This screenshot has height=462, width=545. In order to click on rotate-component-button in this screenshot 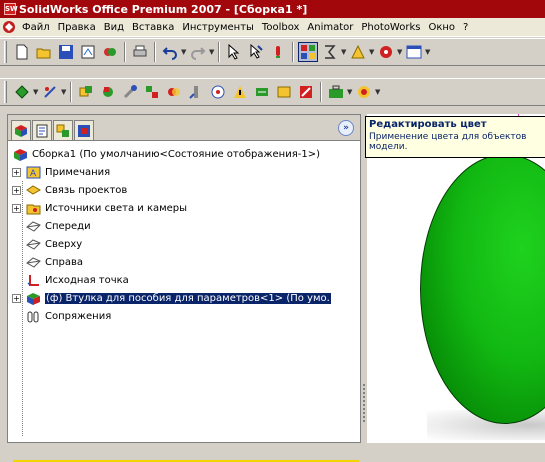, I will do `click(108, 92)`.